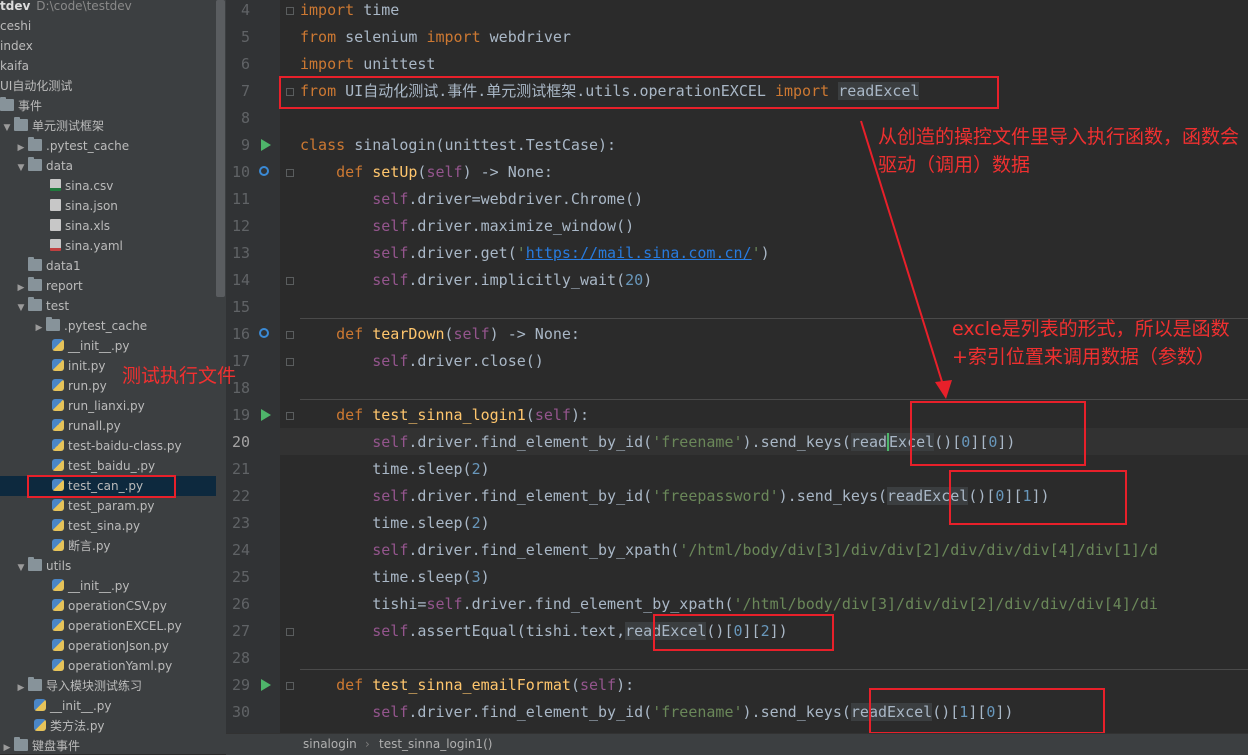  What do you see at coordinates (737, 744) in the screenshot?
I see `breadcrumb: sinalogin › test_sinna_login1()` at bounding box center [737, 744].